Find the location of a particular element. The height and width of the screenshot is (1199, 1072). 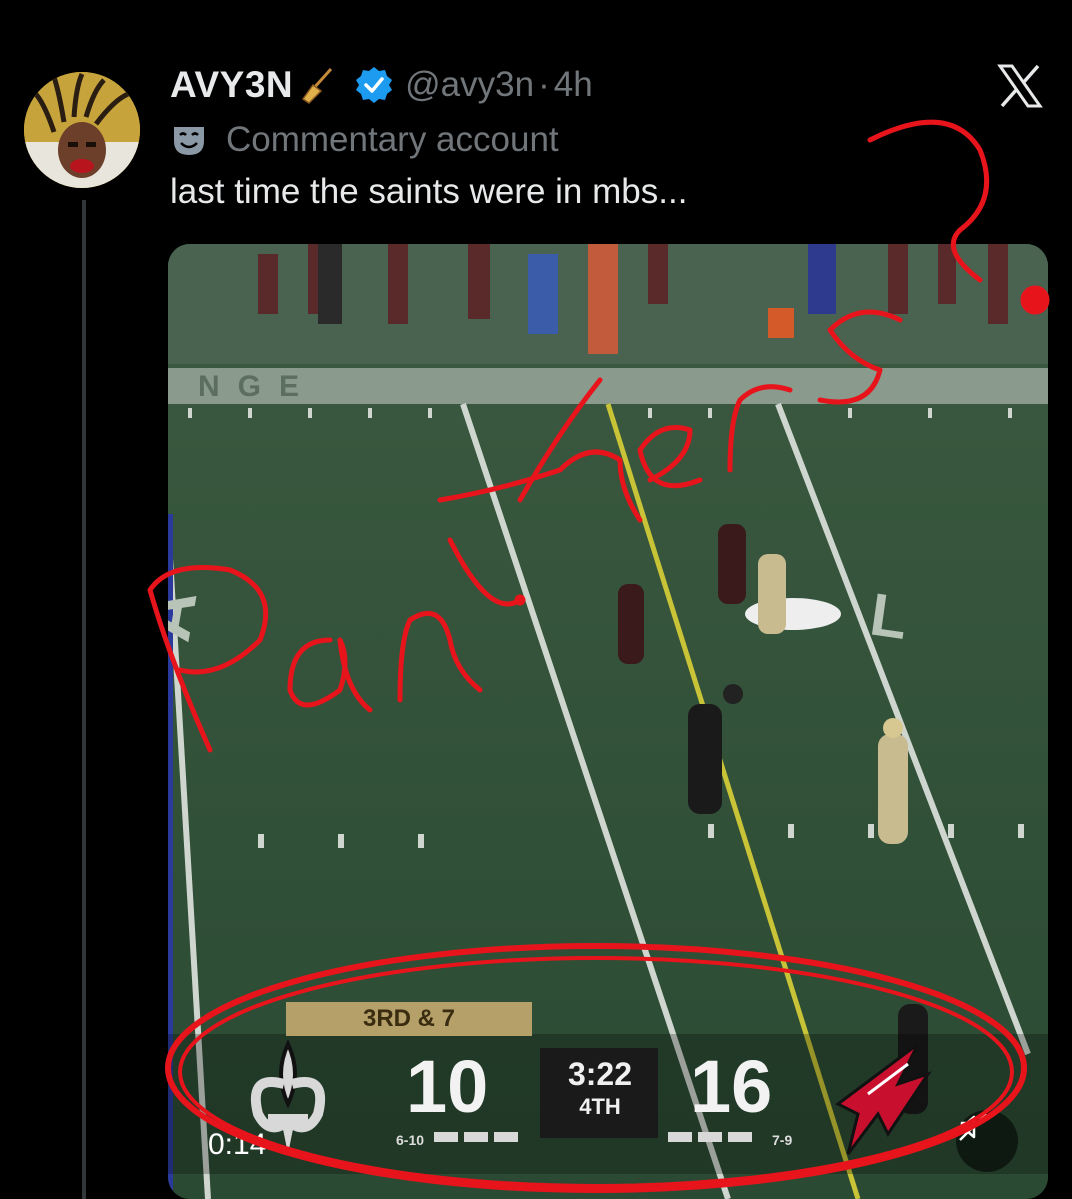

home-score: 10 is located at coordinates (447, 1086).